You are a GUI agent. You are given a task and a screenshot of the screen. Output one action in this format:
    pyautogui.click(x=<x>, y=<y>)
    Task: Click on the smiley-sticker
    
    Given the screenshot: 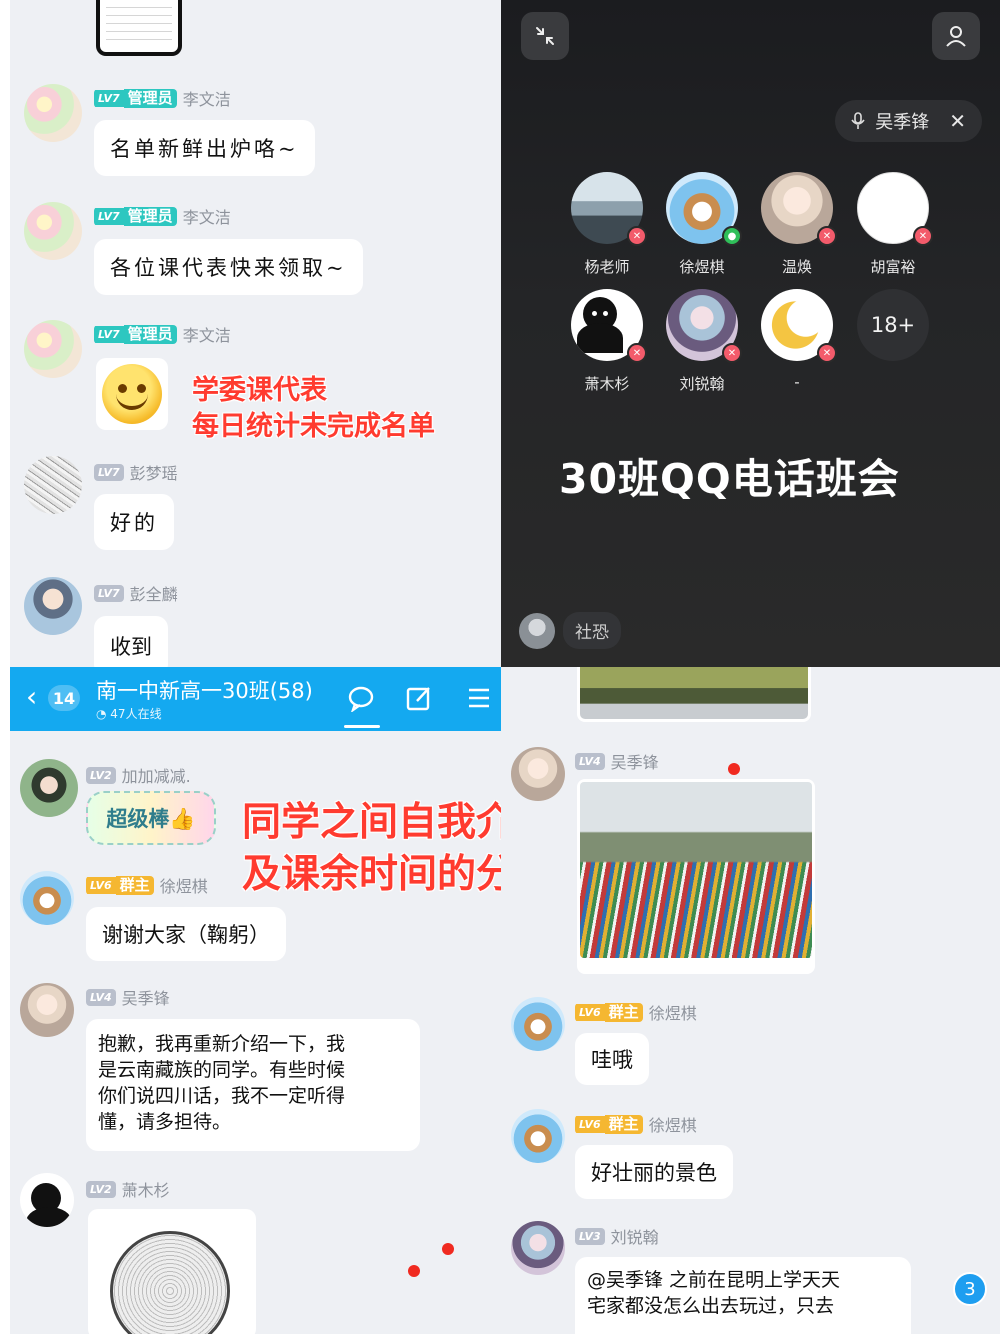 What is the action you would take?
    pyautogui.click(x=132, y=394)
    